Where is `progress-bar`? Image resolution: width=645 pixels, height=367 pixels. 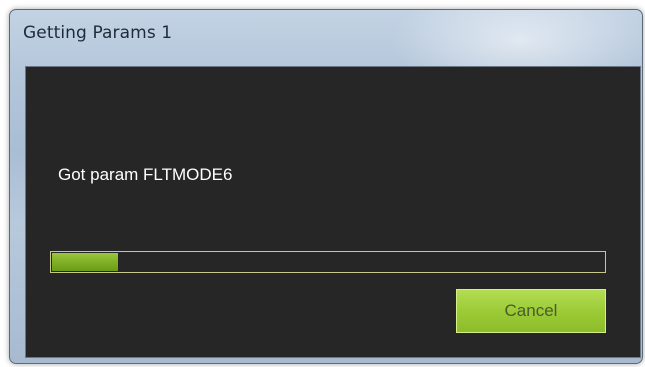
progress-bar is located at coordinates (328, 262).